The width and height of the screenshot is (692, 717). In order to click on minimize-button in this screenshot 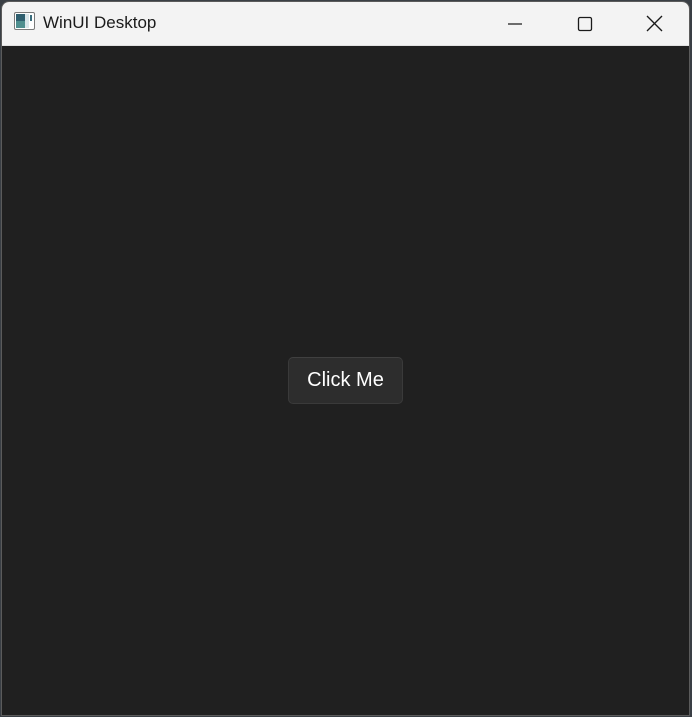, I will do `click(515, 23)`.